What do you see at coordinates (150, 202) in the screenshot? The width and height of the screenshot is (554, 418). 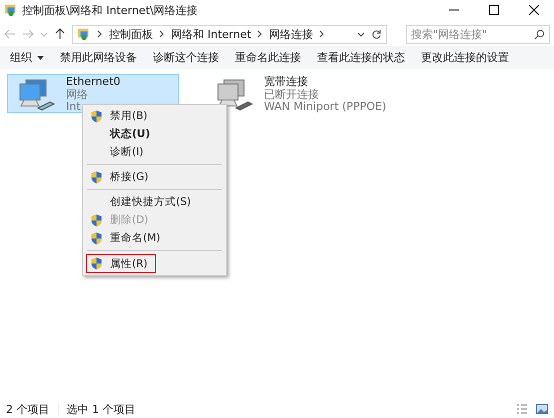 I see `menu-item-label: 创建快捷方式(S)` at bounding box center [150, 202].